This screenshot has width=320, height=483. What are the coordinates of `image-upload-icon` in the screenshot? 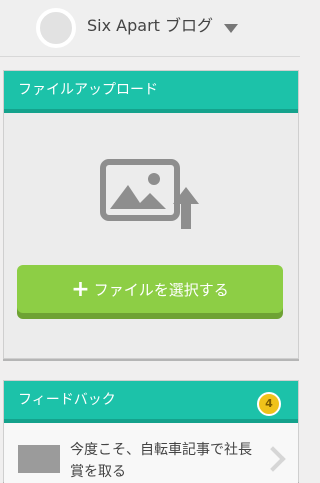 It's located at (149, 194).